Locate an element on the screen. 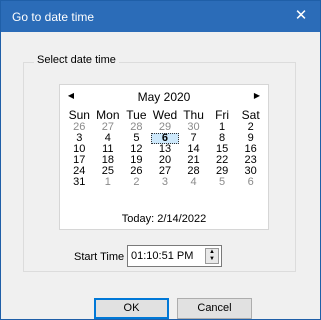 This screenshot has width=321, height=320. start-time-picker: 01:10:51 PM ▲ ▼ is located at coordinates (174, 256).